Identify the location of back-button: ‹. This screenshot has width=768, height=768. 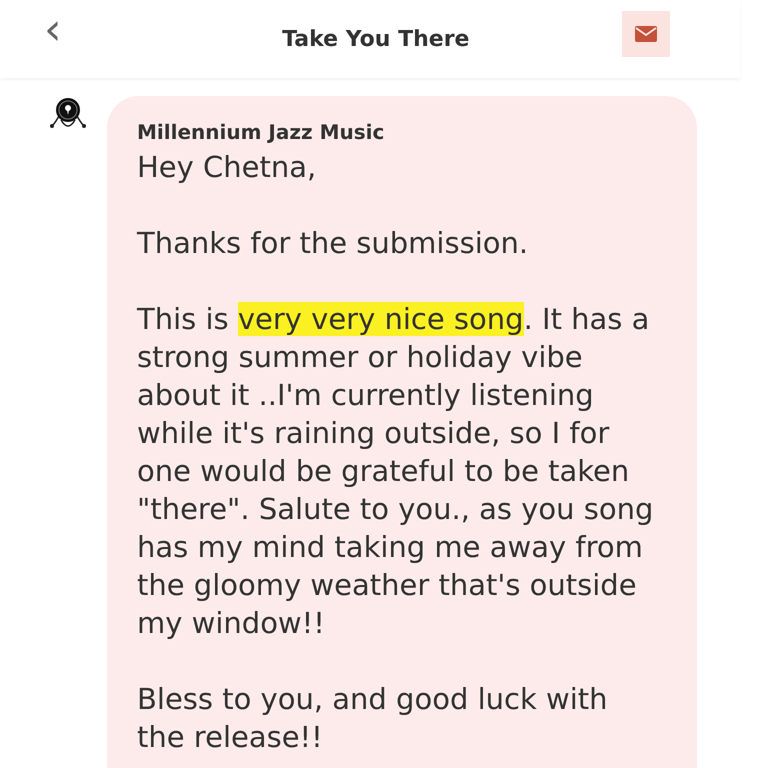
(53, 30).